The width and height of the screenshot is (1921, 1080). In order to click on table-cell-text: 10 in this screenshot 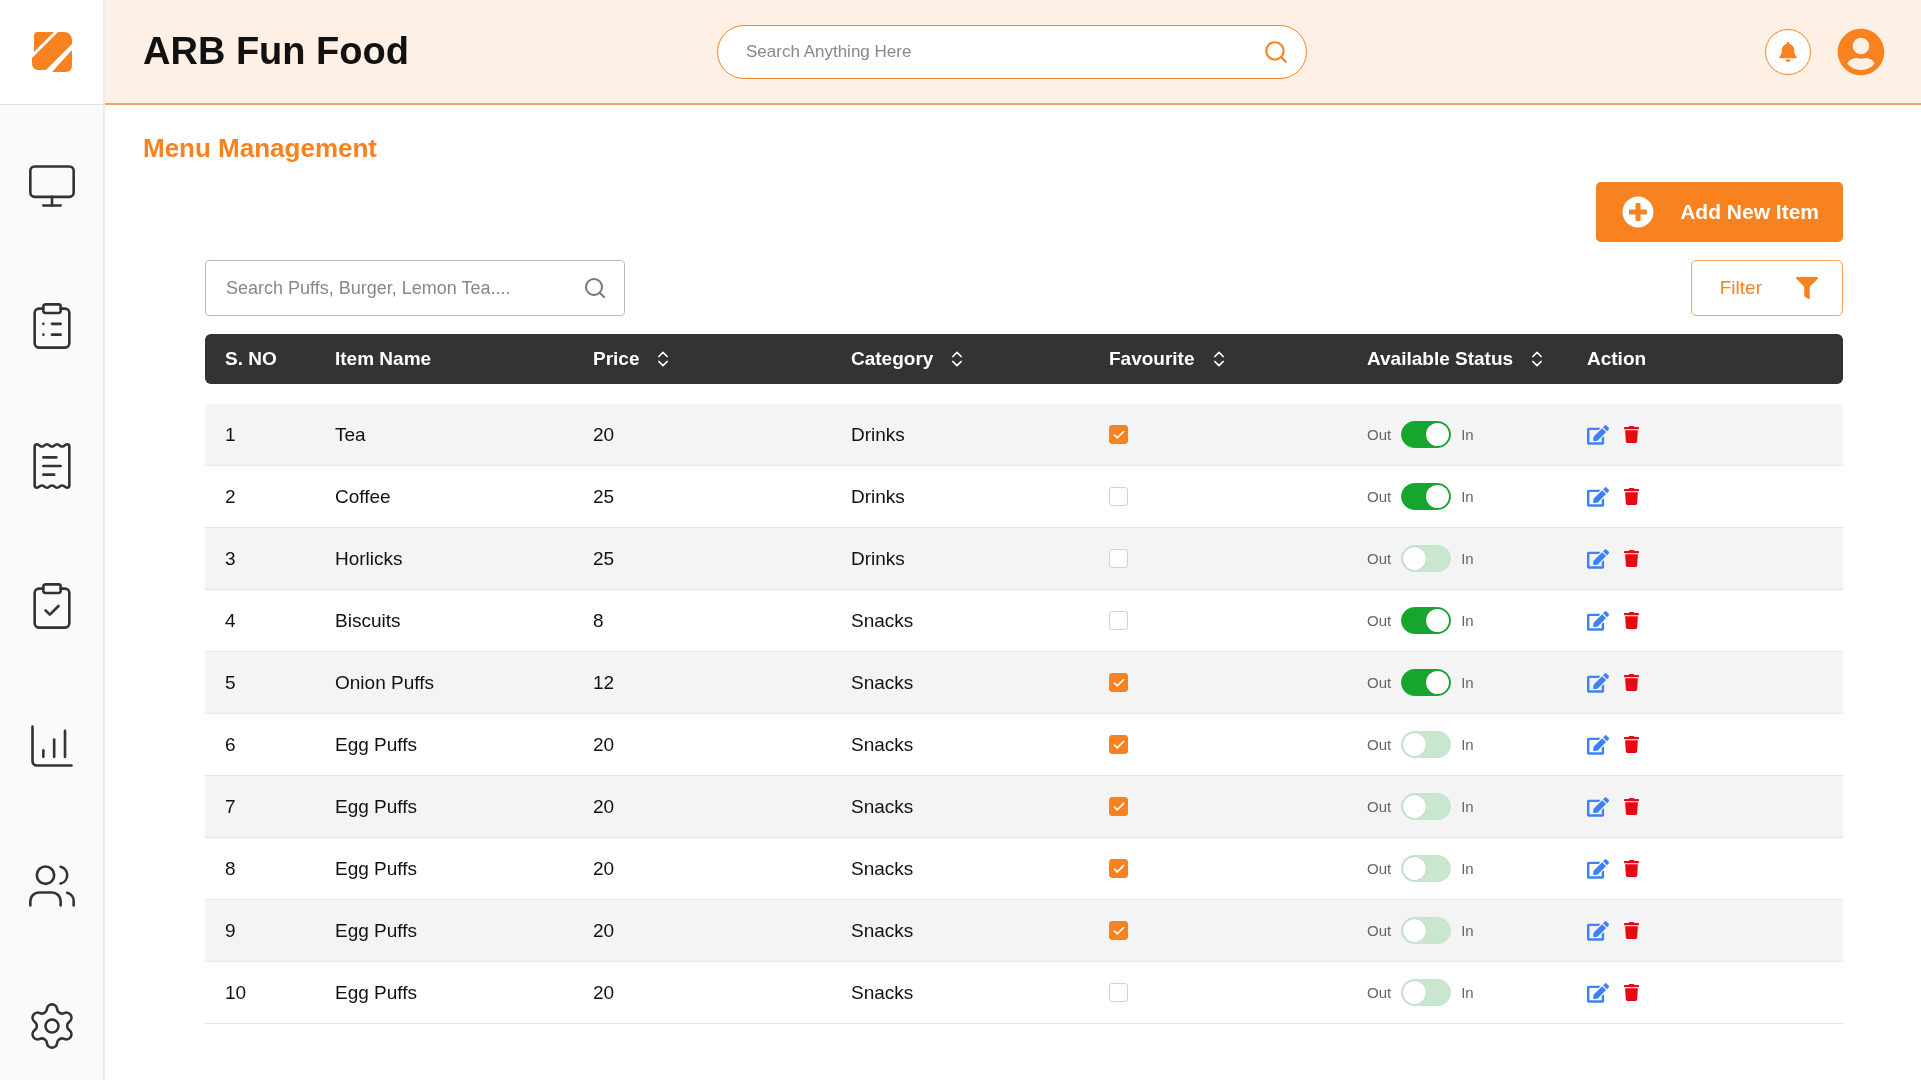, I will do `click(236, 992)`.